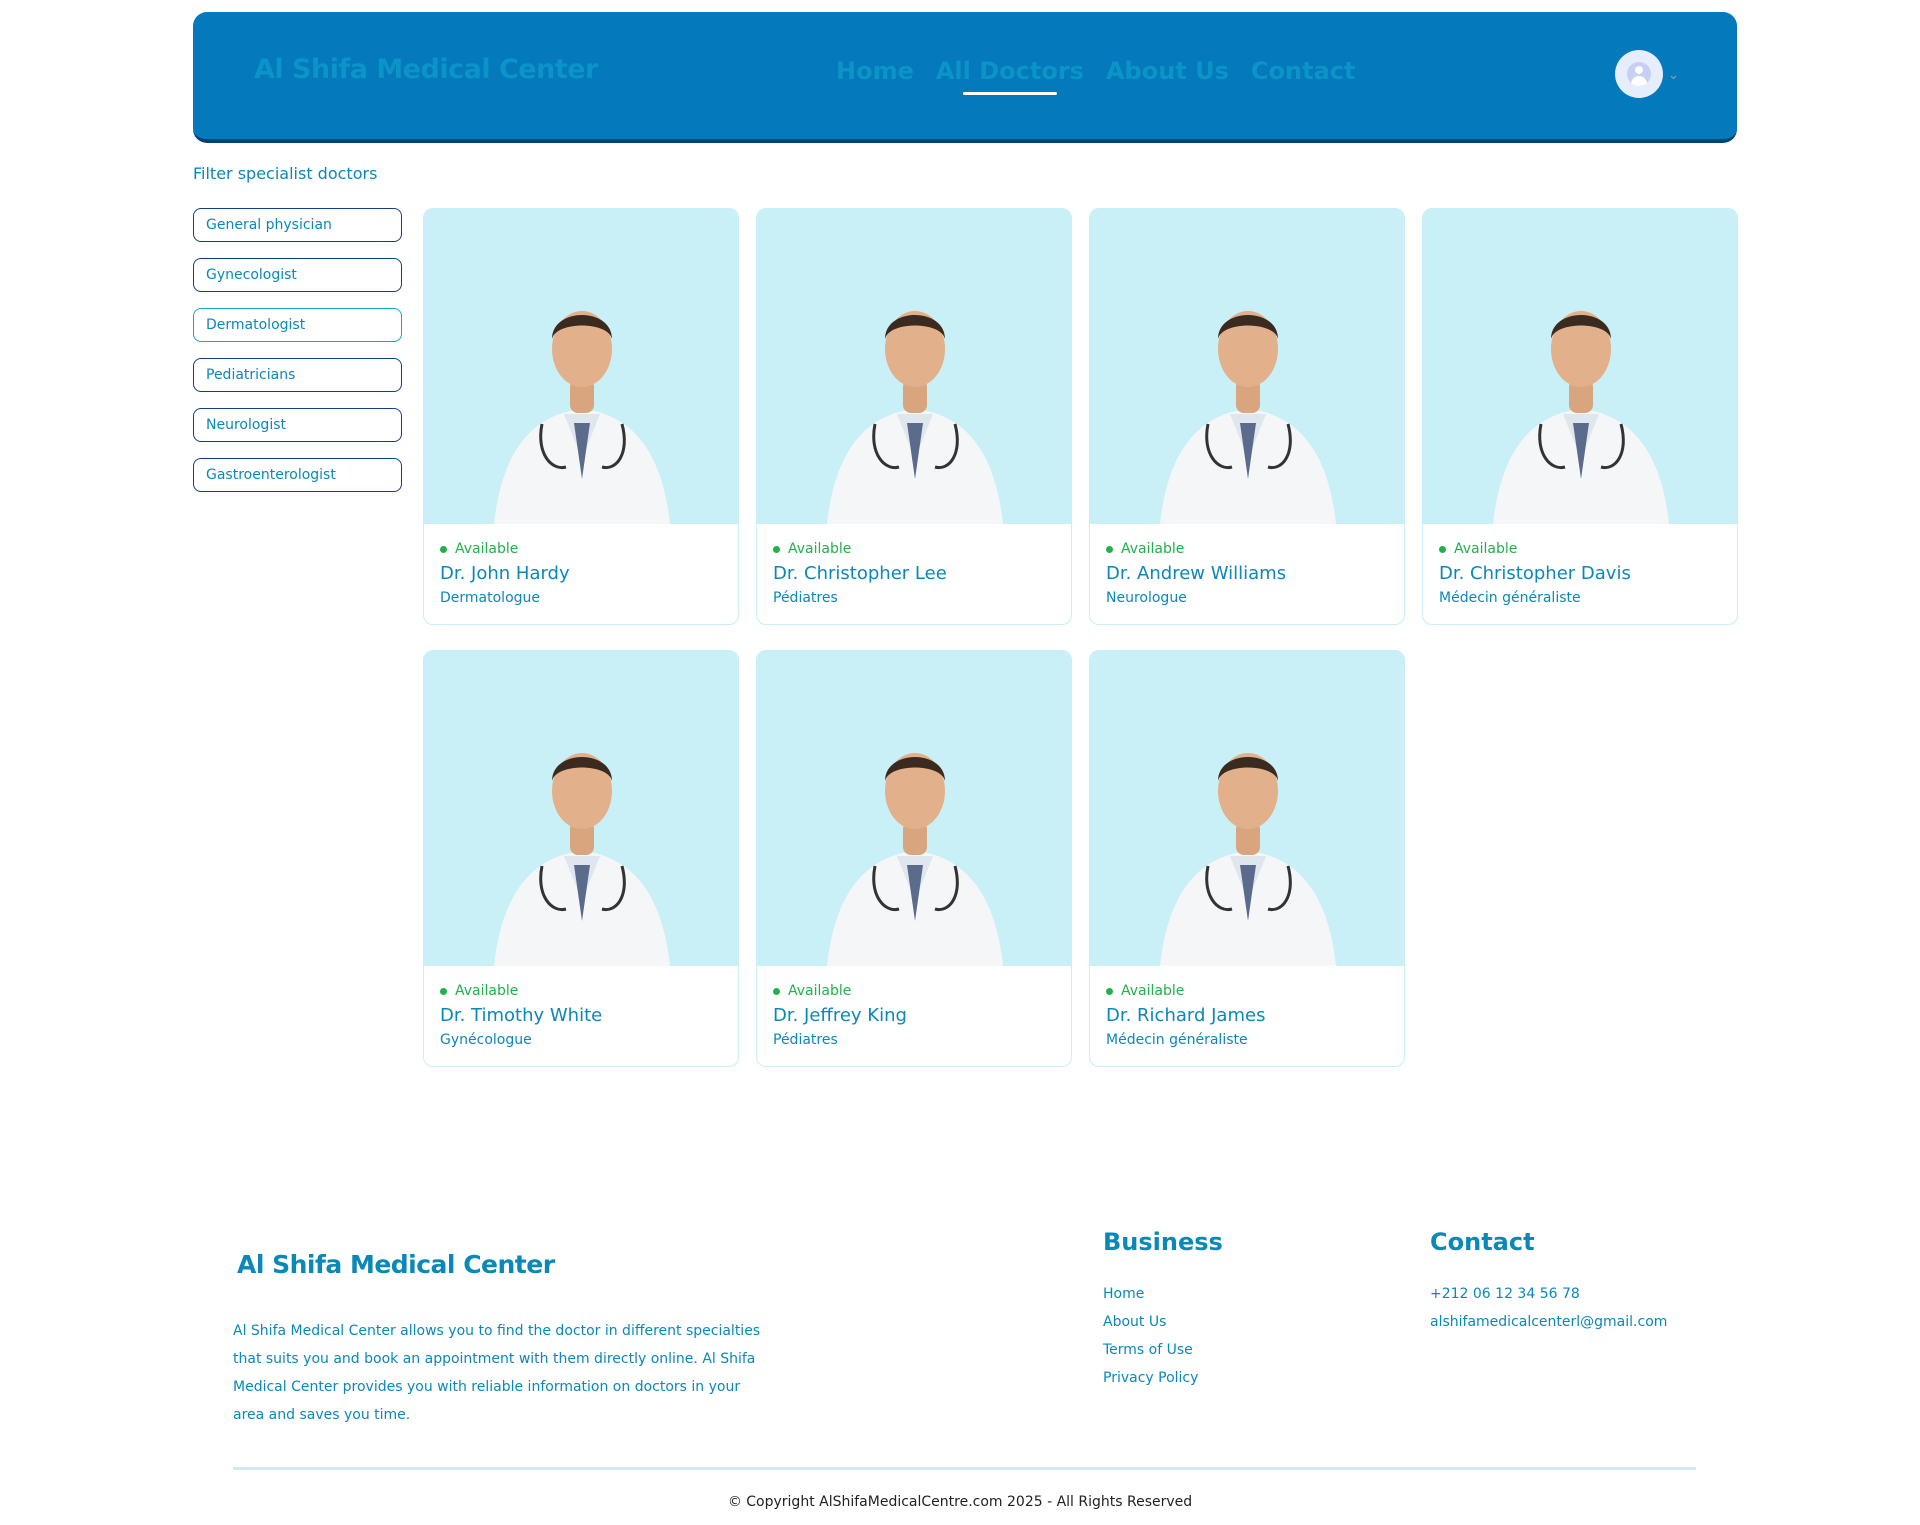 This screenshot has height=1525, width=1920. I want to click on doctor-card-body: Available Dr. Timothy White Gynécologue, so click(581, 1007).